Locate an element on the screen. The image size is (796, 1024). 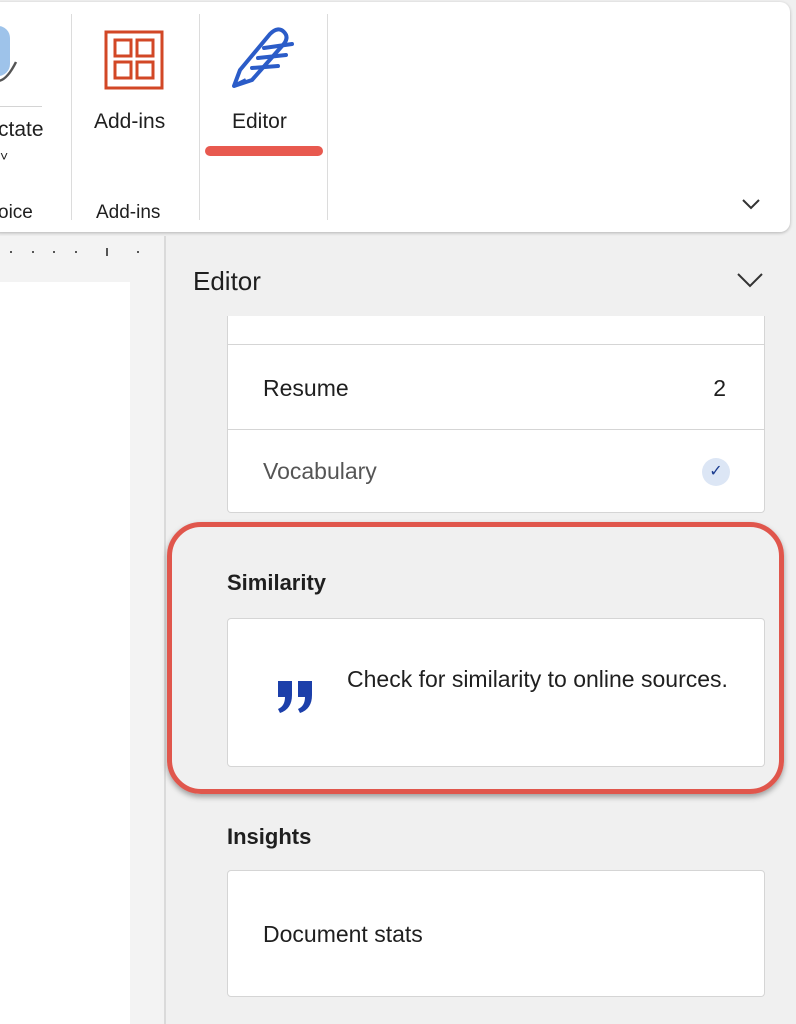
editor-pane-title: Editor is located at coordinates (227, 281).